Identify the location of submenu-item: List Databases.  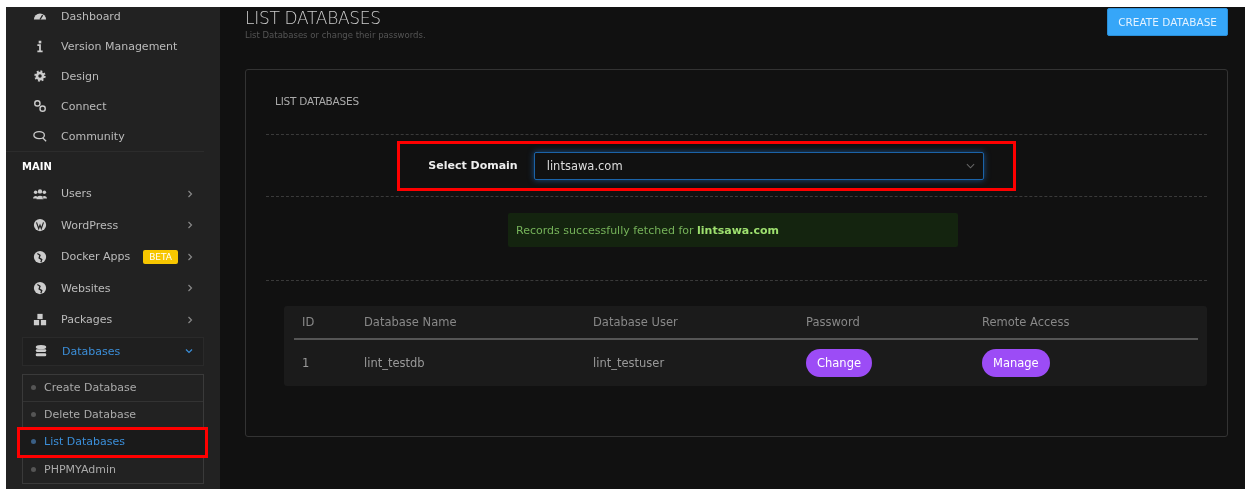
(112, 442).